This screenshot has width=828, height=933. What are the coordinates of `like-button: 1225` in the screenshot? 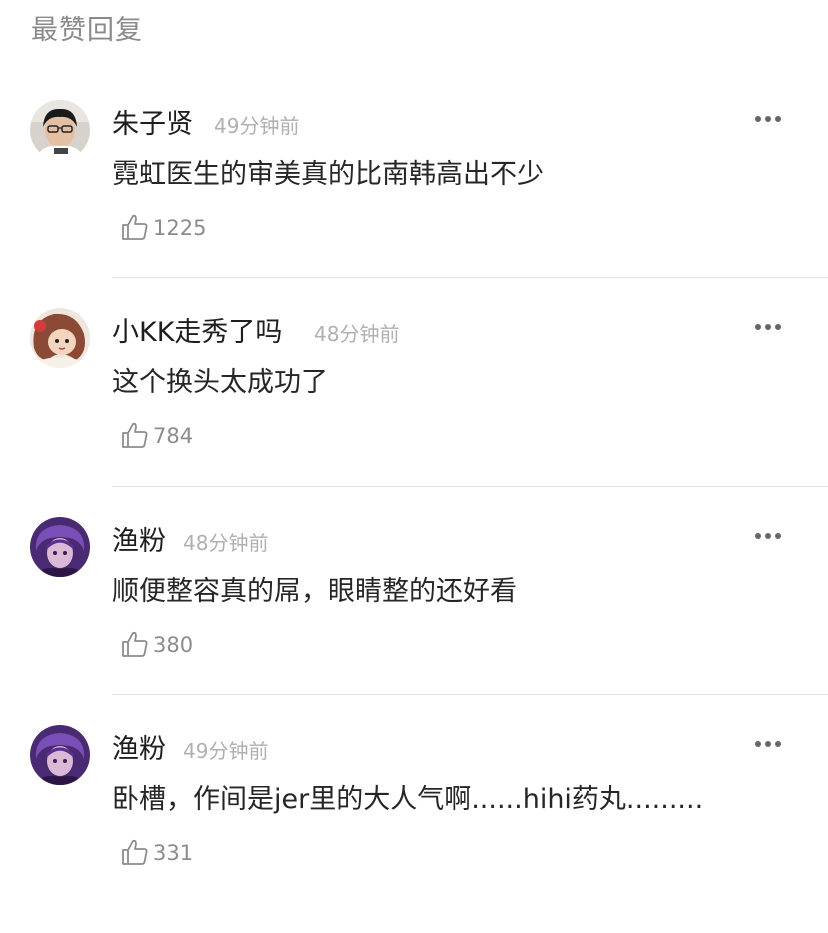 It's located at (163, 227).